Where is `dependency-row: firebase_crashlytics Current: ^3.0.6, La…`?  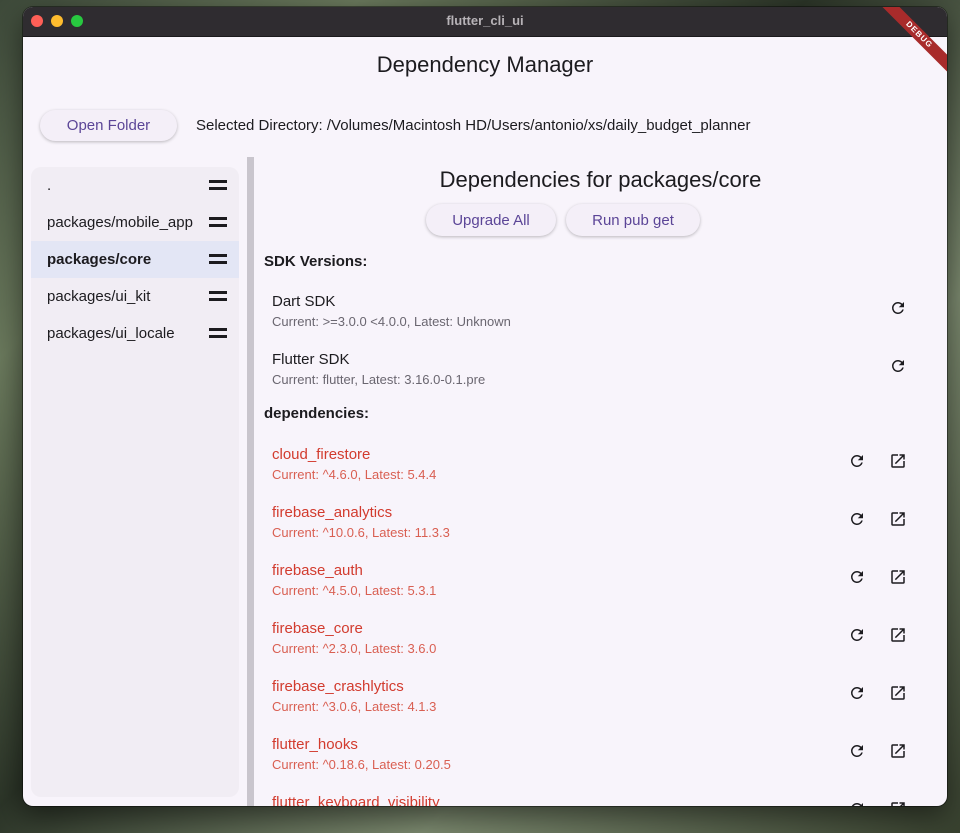 dependency-row: firebase_crashlytics Current: ^3.0.6, La… is located at coordinates (602, 704).